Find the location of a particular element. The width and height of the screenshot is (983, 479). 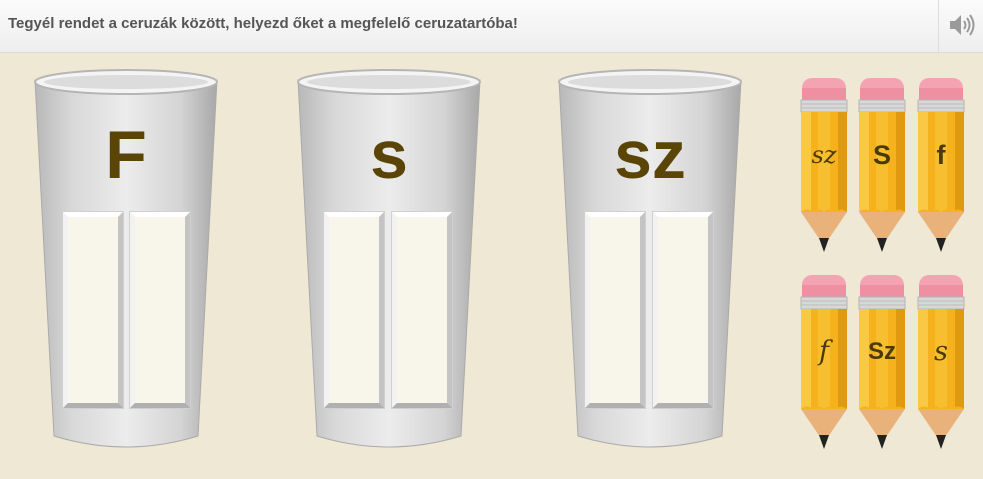

pencil-label: sz is located at coordinates (824, 155).